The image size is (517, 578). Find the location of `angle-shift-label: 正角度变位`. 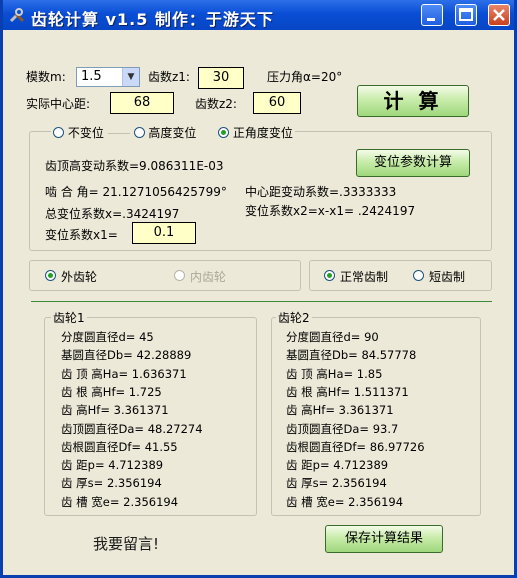

angle-shift-label: 正角度变位 is located at coordinates (262, 133).